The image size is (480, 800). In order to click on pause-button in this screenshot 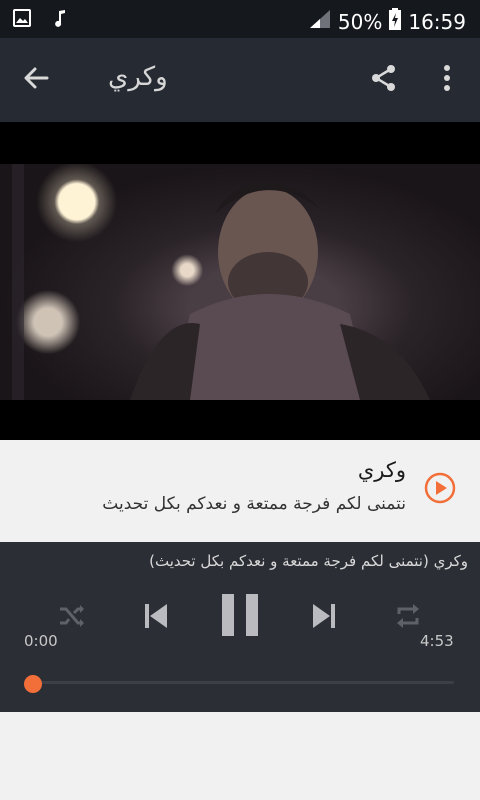, I will do `click(240, 617)`.